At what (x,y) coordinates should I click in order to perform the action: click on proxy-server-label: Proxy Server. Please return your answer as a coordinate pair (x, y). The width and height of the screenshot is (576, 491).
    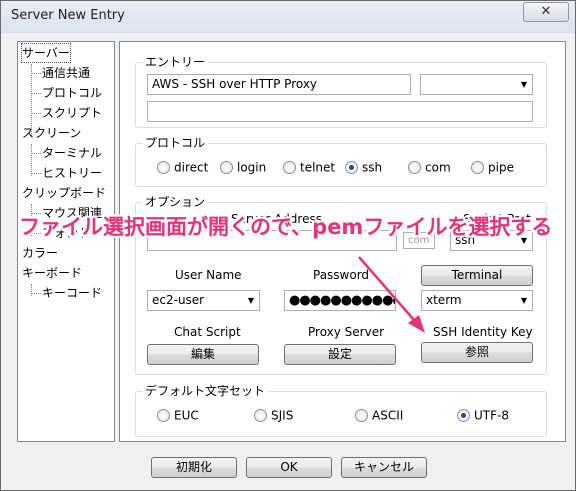
    Looking at the image, I should click on (346, 332).